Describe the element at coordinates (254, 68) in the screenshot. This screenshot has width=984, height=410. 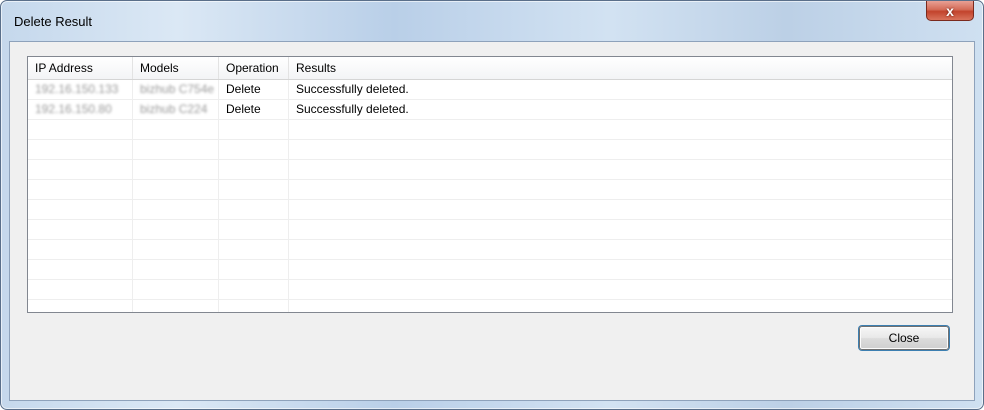
I see `column-header-operation: Operation` at that location.